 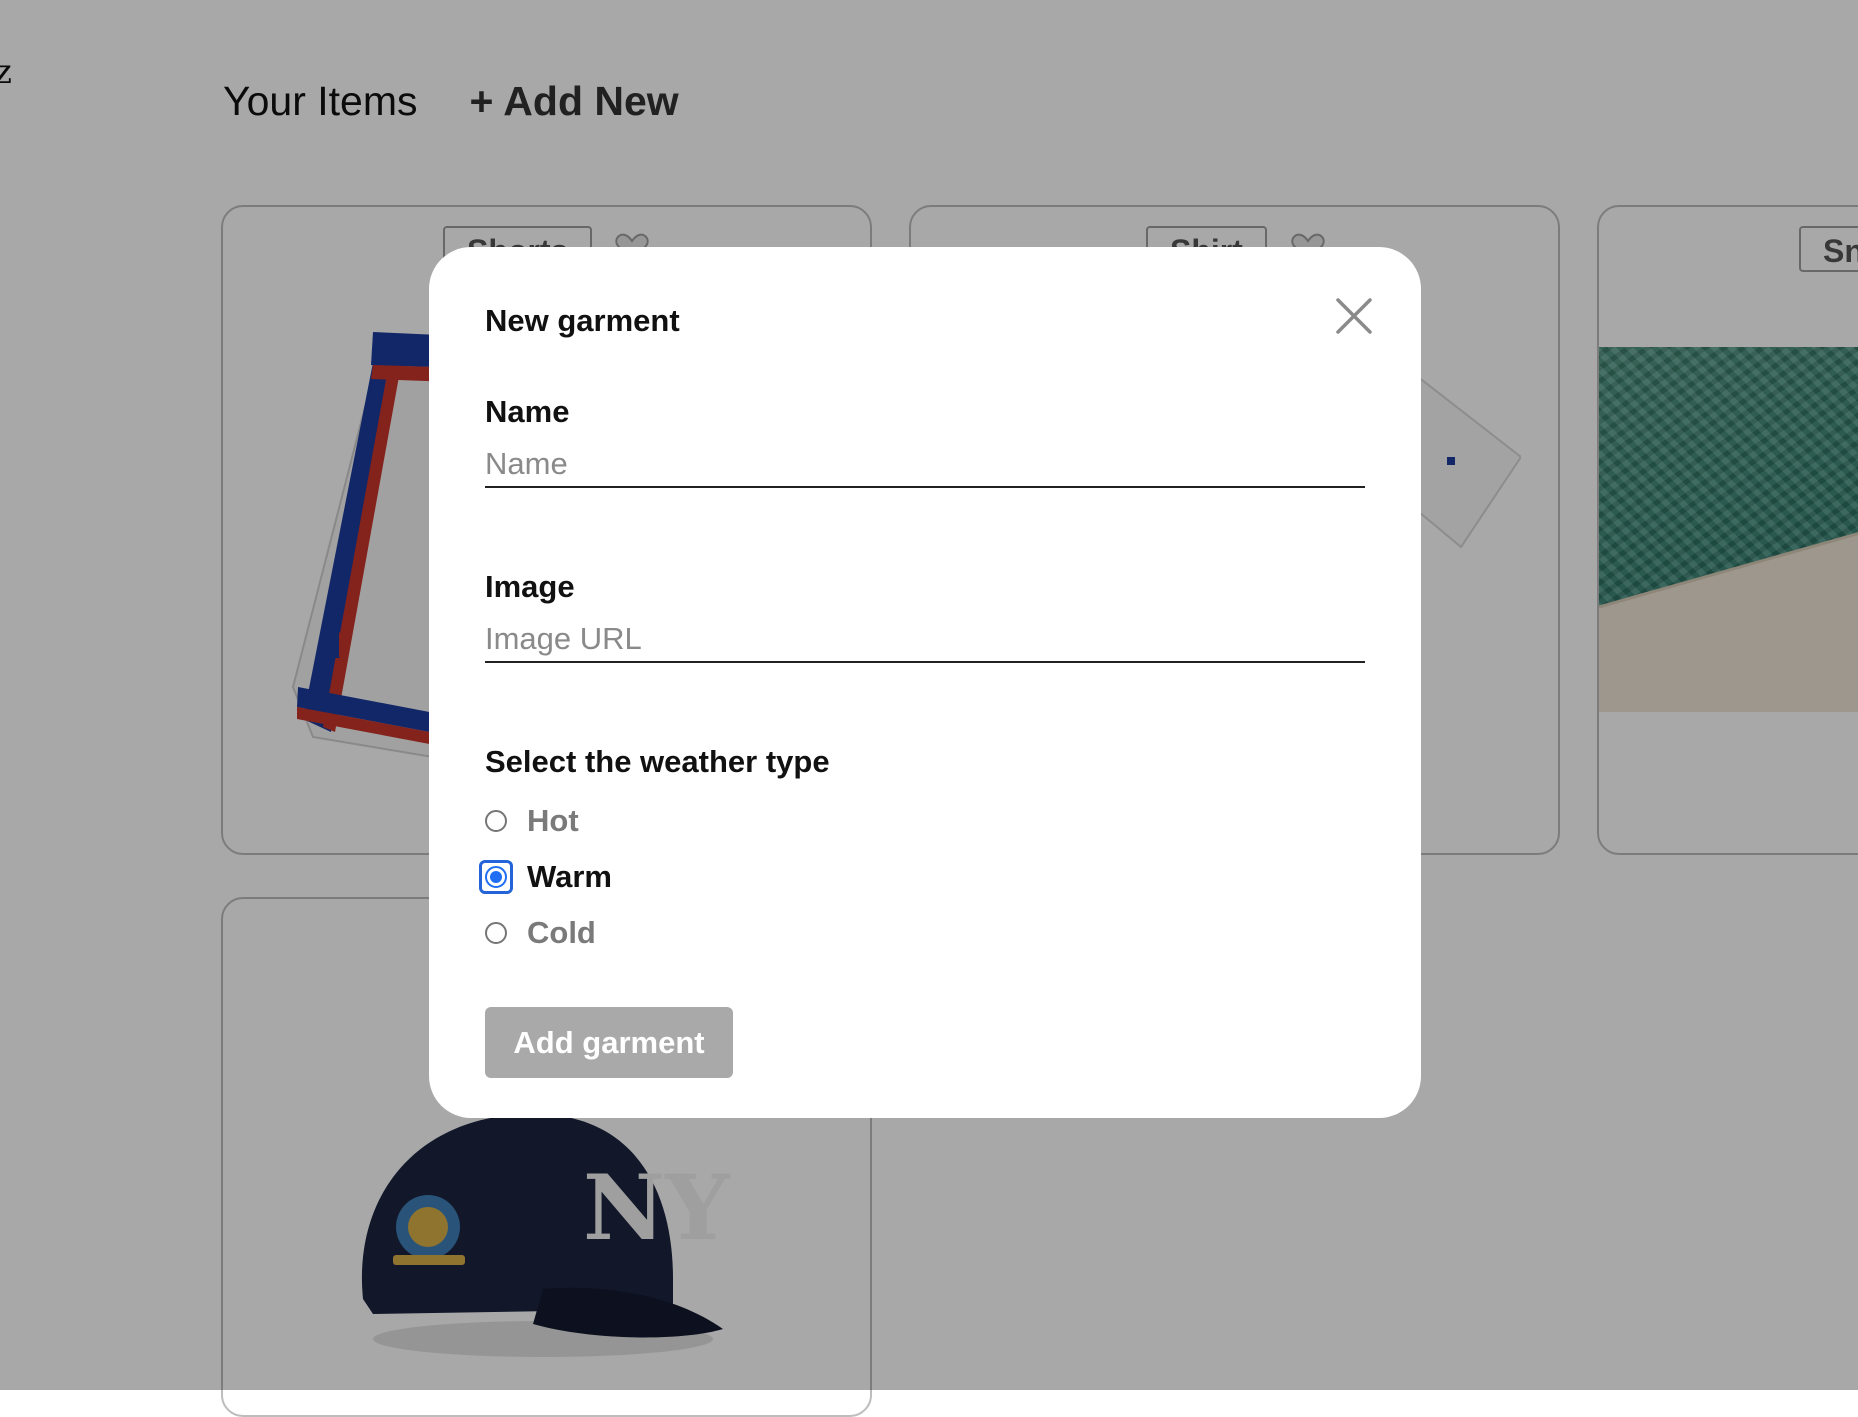 I want to click on weather-option-cold: Cold, so click(x=540, y=933).